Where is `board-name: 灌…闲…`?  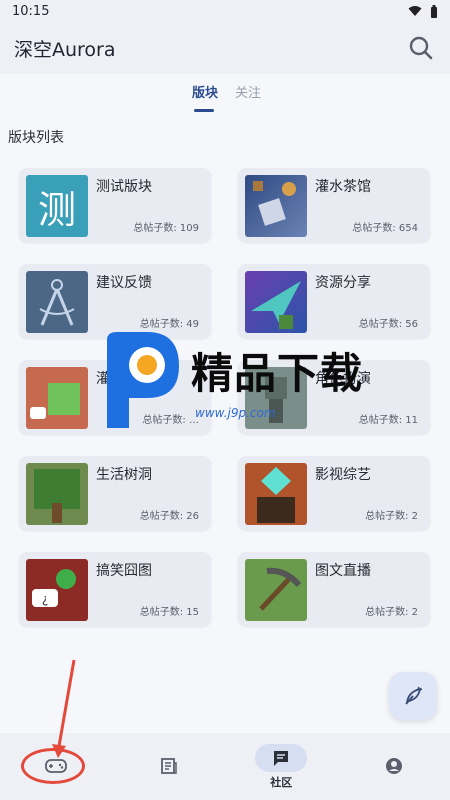
board-name: 灌…闲… is located at coordinates (124, 379).